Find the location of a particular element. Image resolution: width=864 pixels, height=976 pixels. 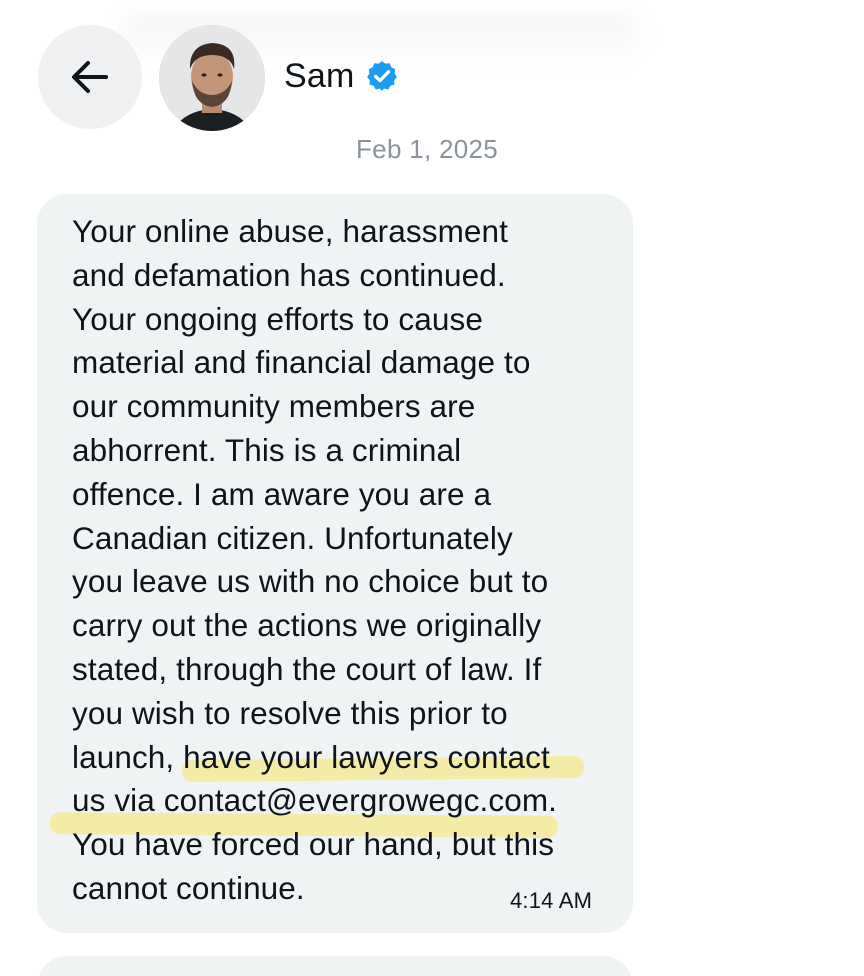

arrow-left-icon is located at coordinates (90, 77).